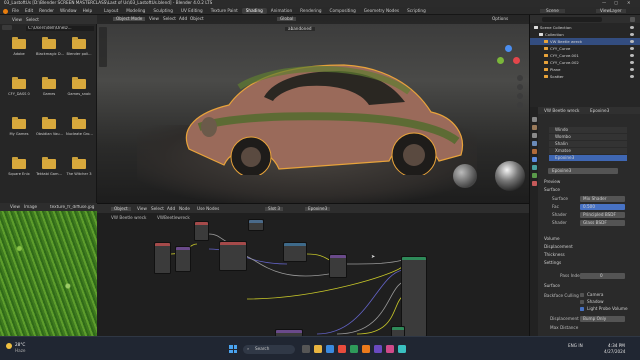 The height and width of the screenshot is (360, 640). What do you see at coordinates (19, 175) in the screenshot?
I see `folder-item: Square Enix` at bounding box center [19, 175].